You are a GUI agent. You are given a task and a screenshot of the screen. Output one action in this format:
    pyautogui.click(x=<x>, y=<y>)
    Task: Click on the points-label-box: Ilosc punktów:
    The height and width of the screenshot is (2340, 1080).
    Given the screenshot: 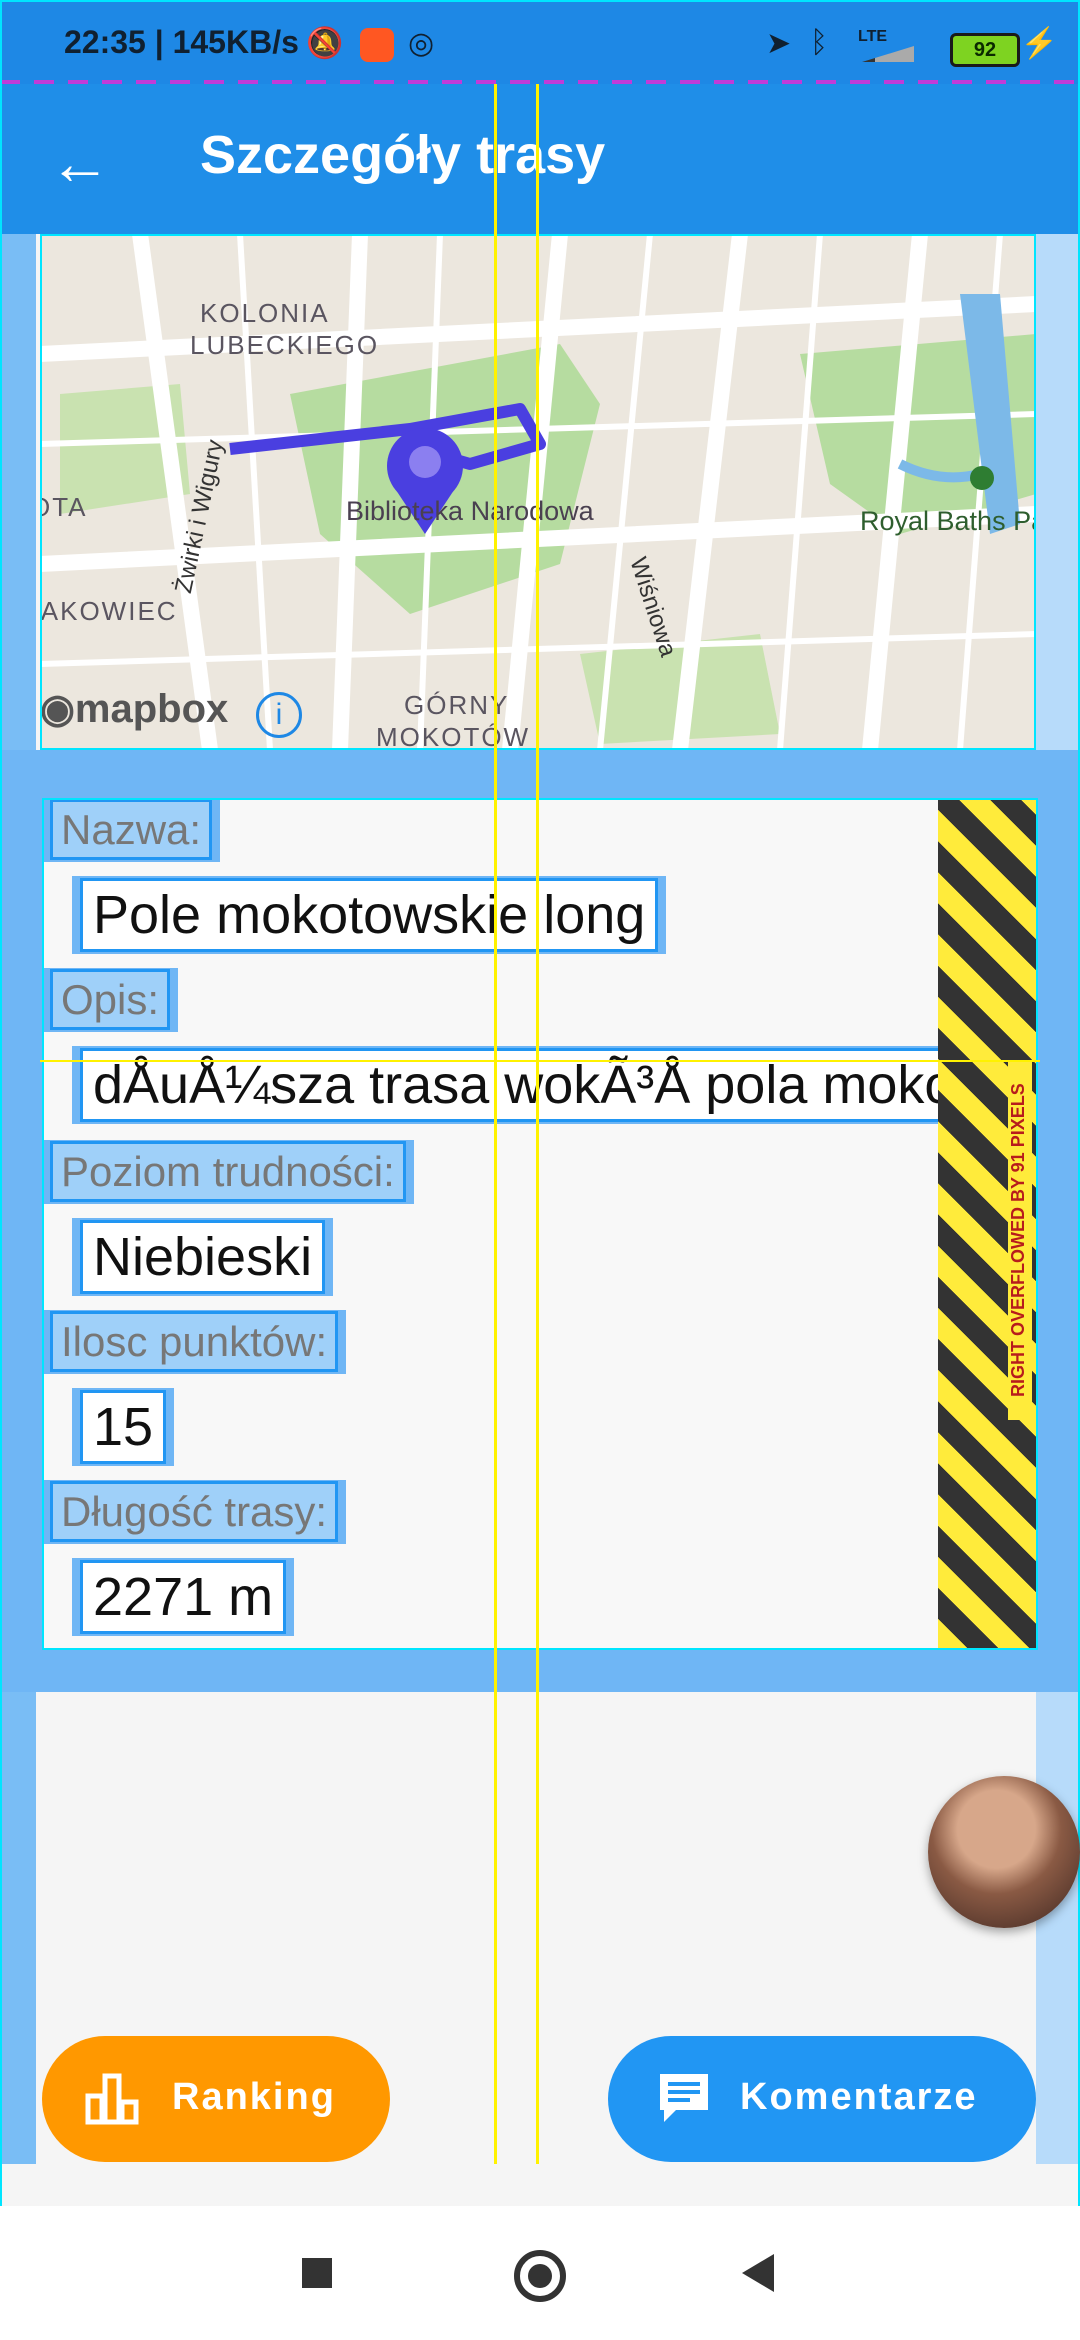 What is the action you would take?
    pyautogui.click(x=194, y=1342)
    